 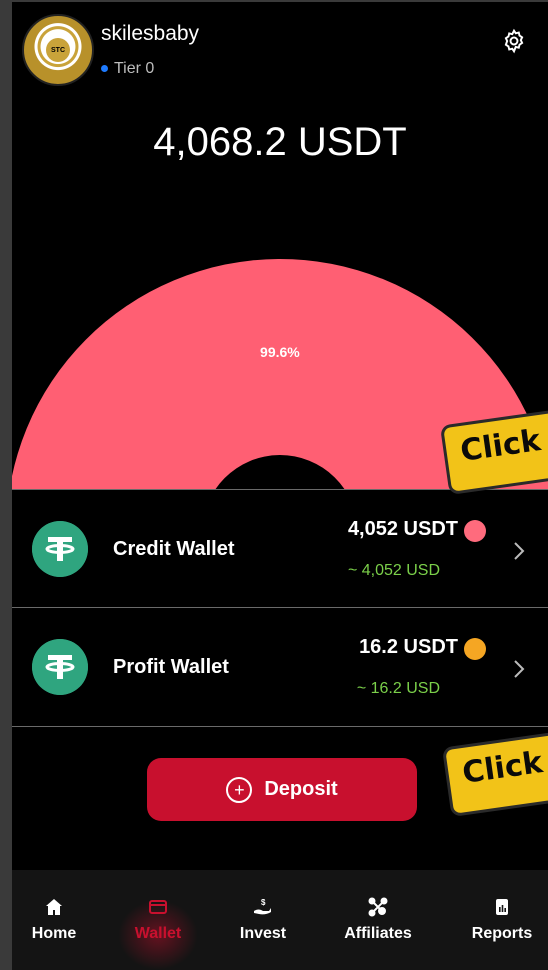 What do you see at coordinates (502, 920) in the screenshot?
I see `nav-reports: Reports` at bounding box center [502, 920].